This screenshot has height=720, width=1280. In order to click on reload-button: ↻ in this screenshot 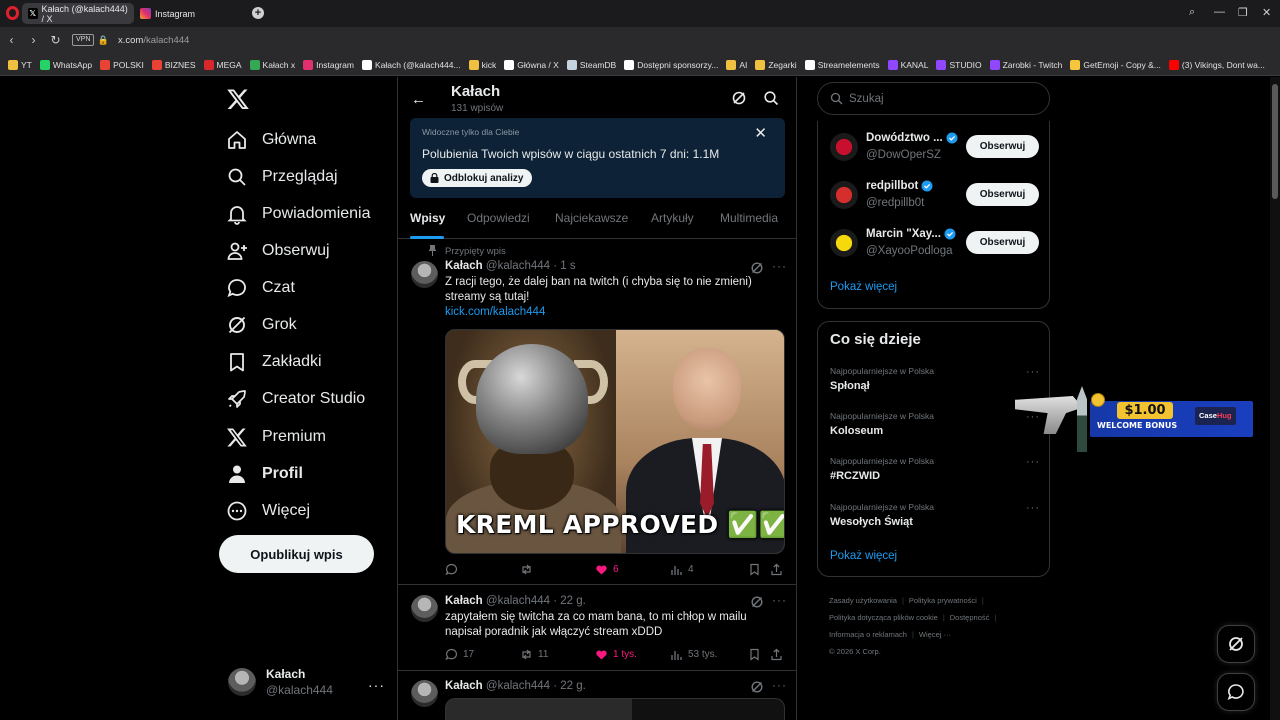, I will do `click(55, 40)`.